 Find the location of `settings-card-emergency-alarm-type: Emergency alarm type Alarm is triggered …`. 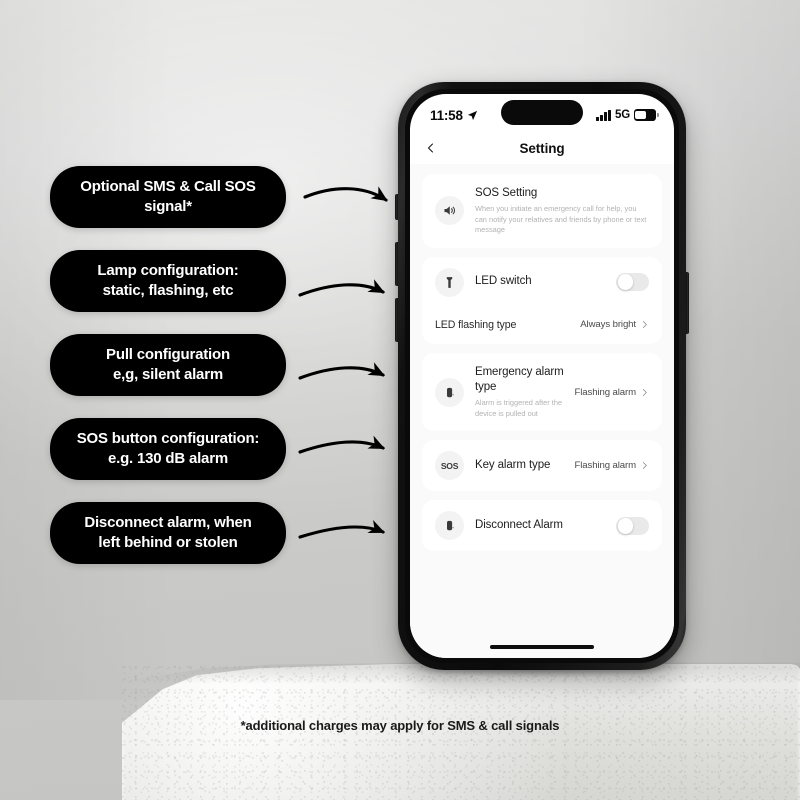

settings-card-emergency-alarm-type: Emergency alarm type Alarm is triggered … is located at coordinates (542, 392).